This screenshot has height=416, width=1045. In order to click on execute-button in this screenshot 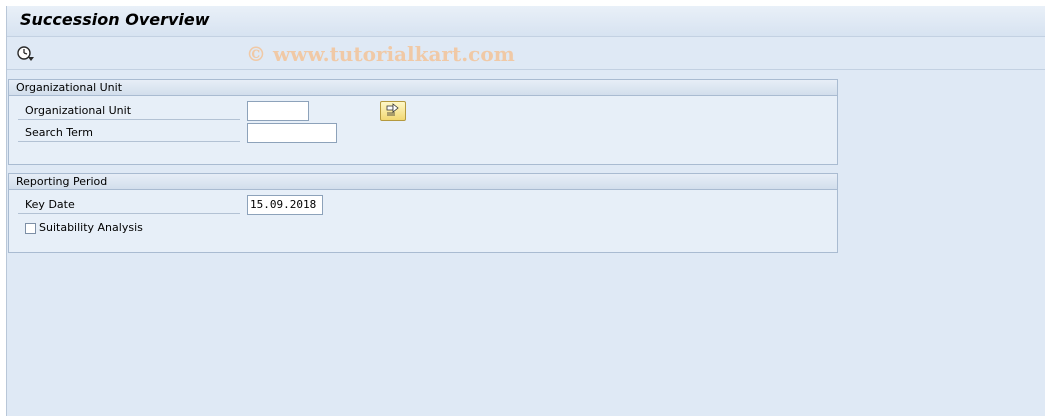, I will do `click(25, 53)`.